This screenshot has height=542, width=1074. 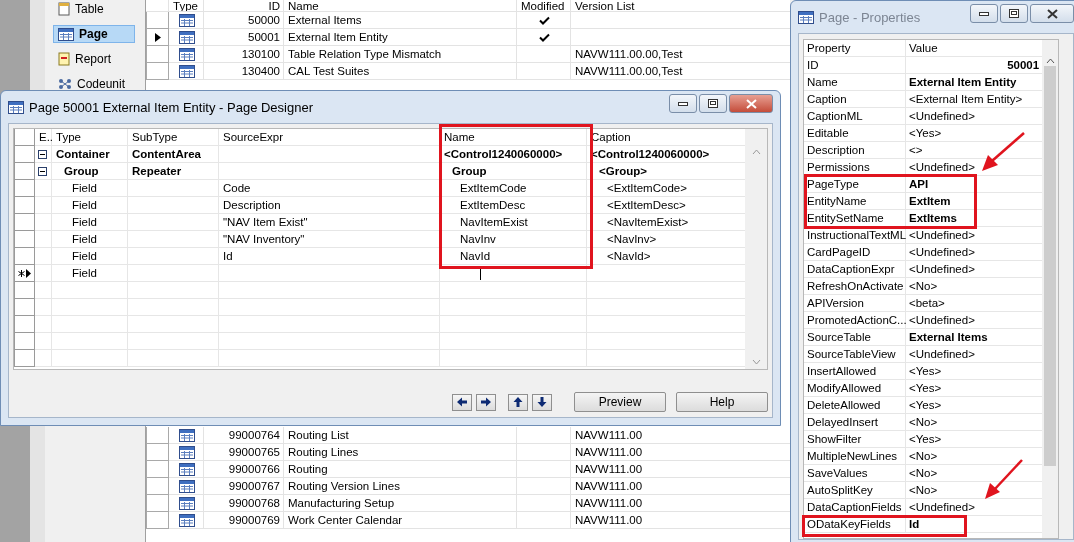 I want to click on property-name: InsertAllowed, so click(x=842, y=371).